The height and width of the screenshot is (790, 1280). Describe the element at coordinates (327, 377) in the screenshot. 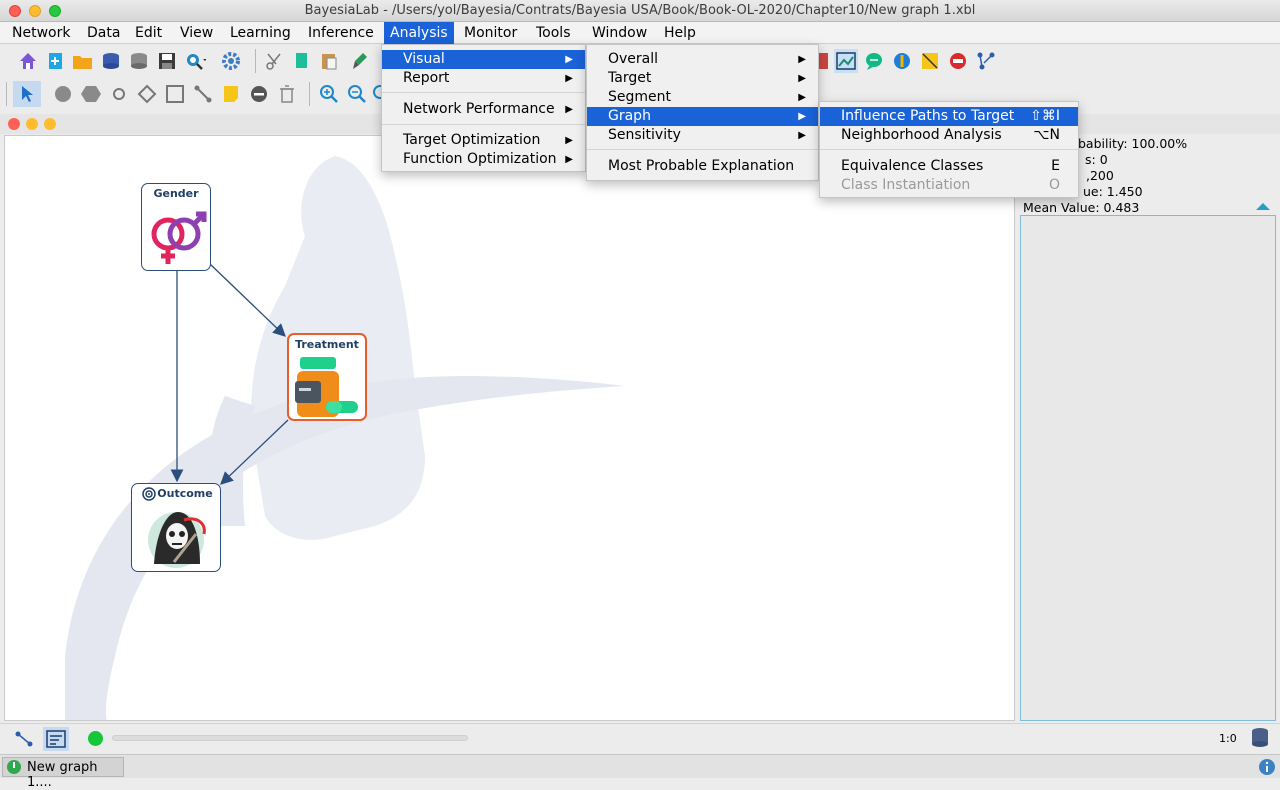

I see `node-treatment: Treatment` at that location.